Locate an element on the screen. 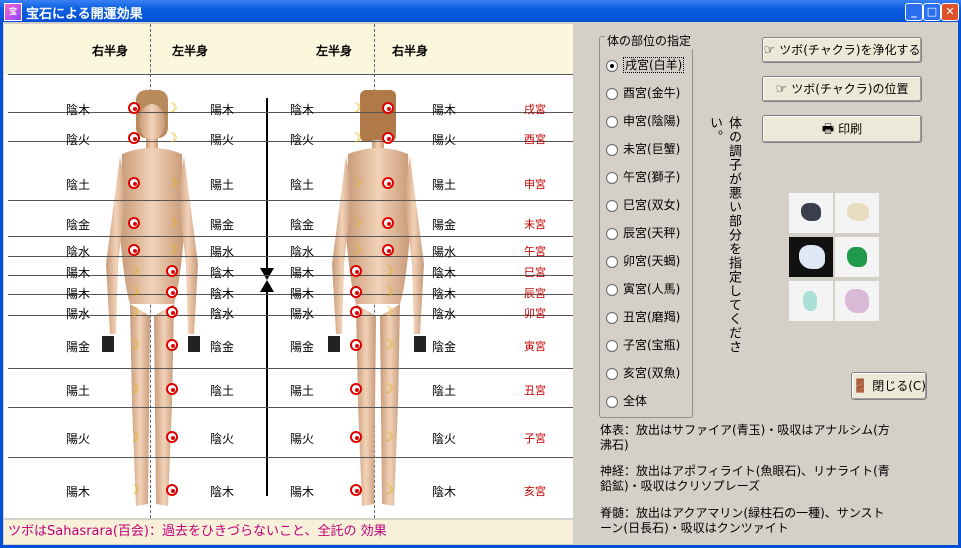  back-right-element-label: 陰金 is located at coordinates (444, 347).